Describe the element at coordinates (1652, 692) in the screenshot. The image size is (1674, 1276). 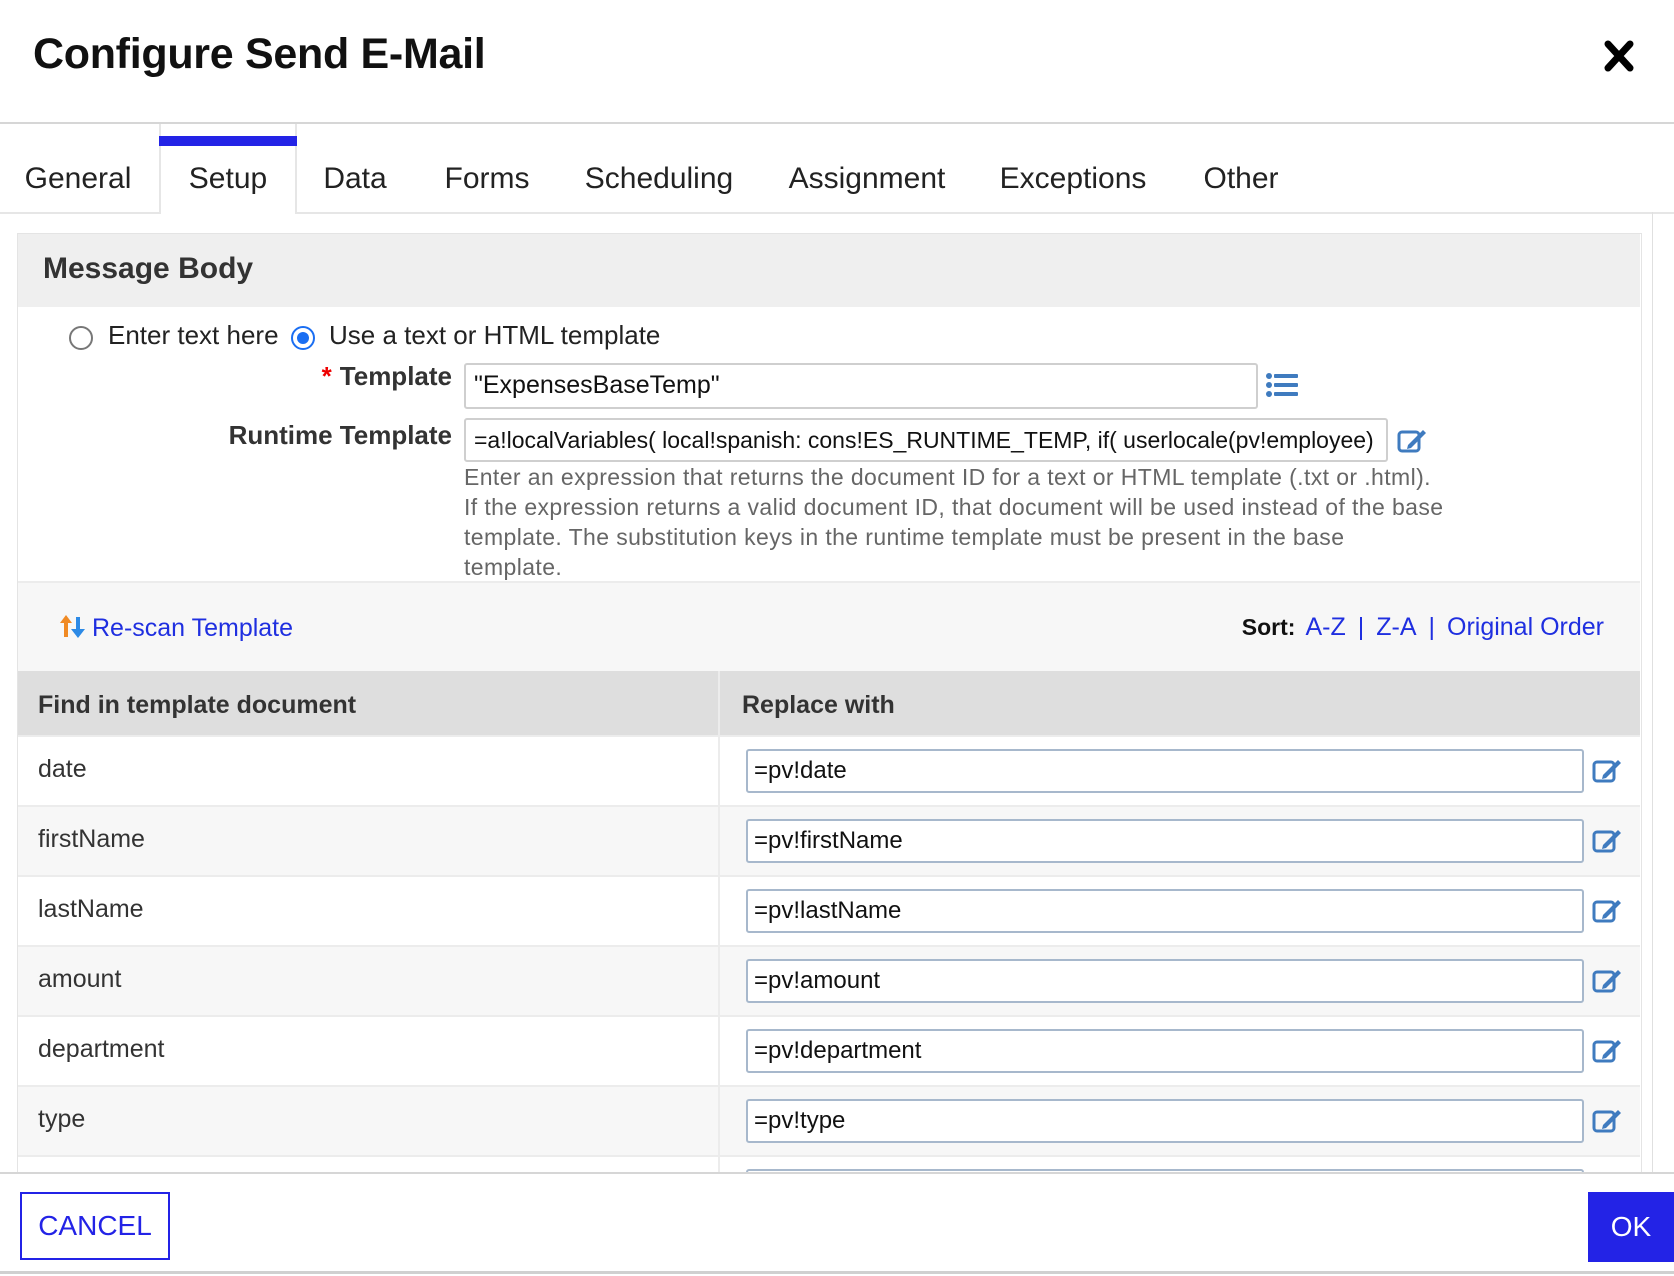
I see `scrollbar` at that location.